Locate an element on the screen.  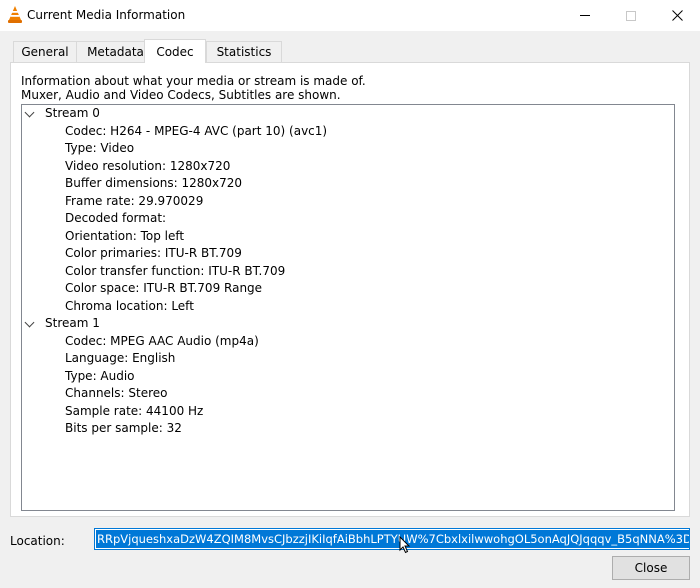
close-icon is located at coordinates (677, 15).